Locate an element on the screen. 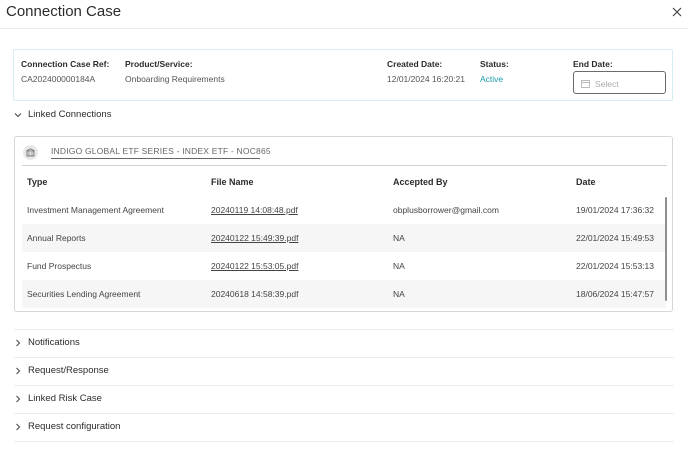 Image resolution: width=688 pixels, height=450 pixels. case-ref-value: CA202400000184A is located at coordinates (58, 79).